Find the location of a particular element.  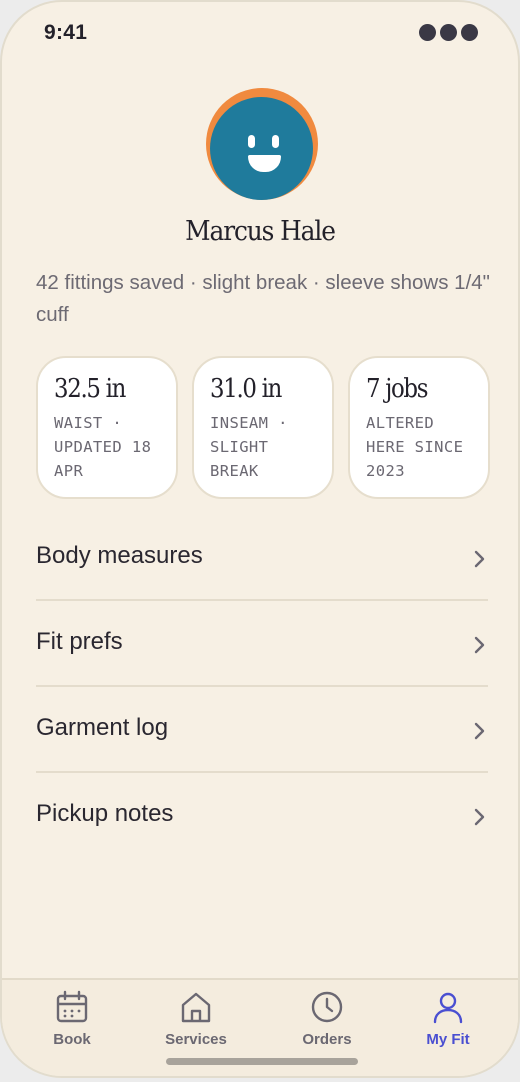

stat-card-jobs: 7 jobs ALTERED HERE SINCE 2023 is located at coordinates (419, 427).